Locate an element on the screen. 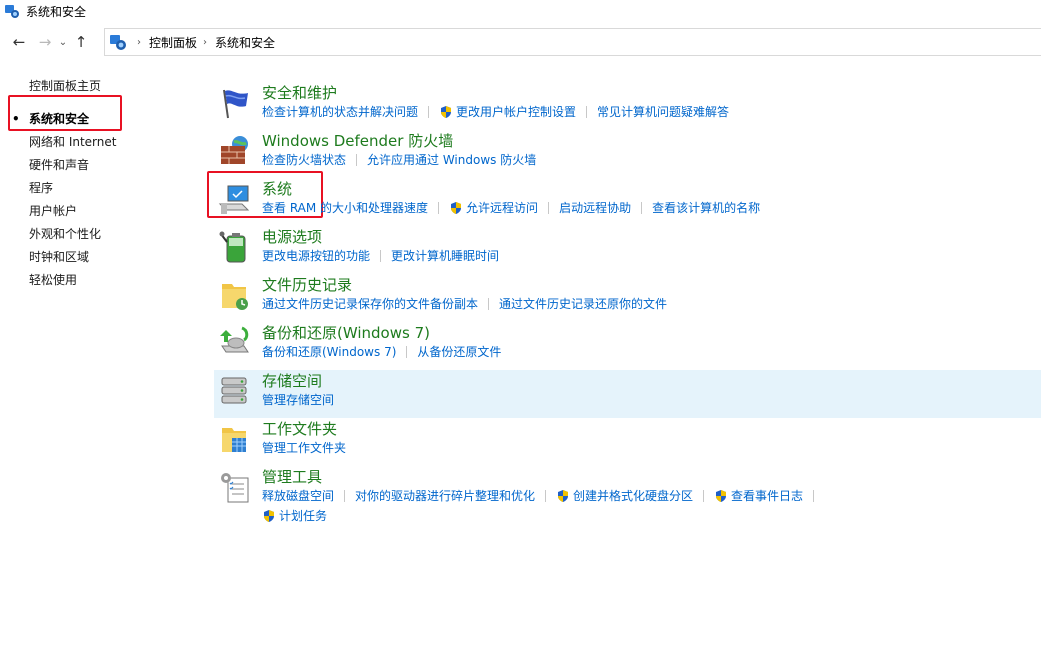 This screenshot has height=667, width=1041. category-title: 电源选项 is located at coordinates (292, 237).